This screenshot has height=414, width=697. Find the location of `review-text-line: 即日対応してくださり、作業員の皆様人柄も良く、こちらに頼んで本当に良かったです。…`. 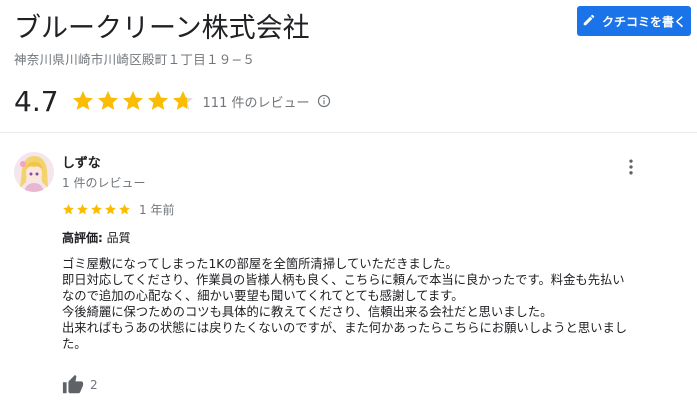

review-text-line: 即日対応してくださり、作業員の皆様人柄も良く、こちらに頼んで本当に良かったです。… is located at coordinates (343, 280).